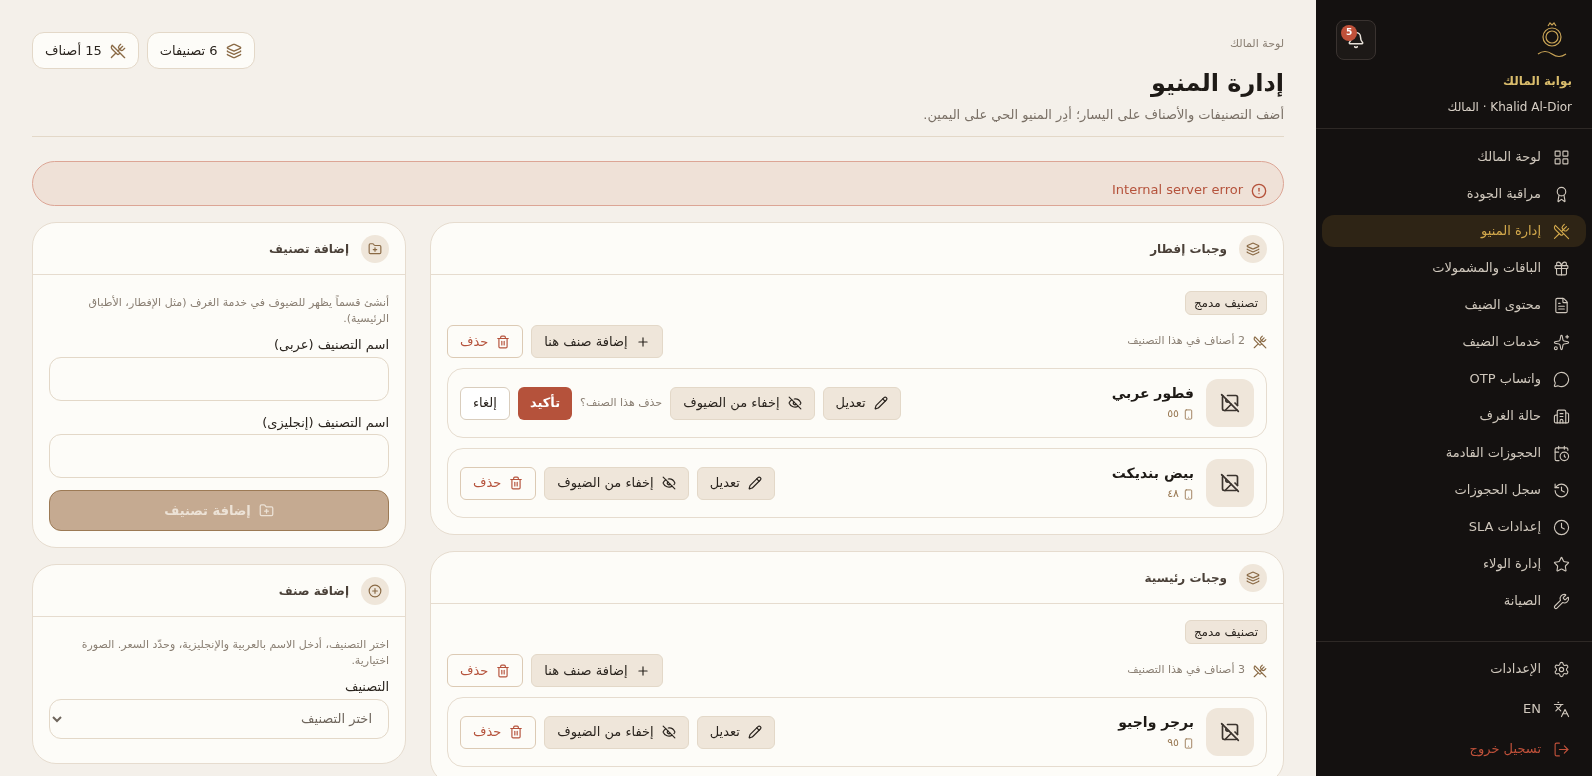 Image resolution: width=1592 pixels, height=776 pixels. Describe the element at coordinates (1256, 44) in the screenshot. I see `breadcrumb: لوحة المالك` at that location.